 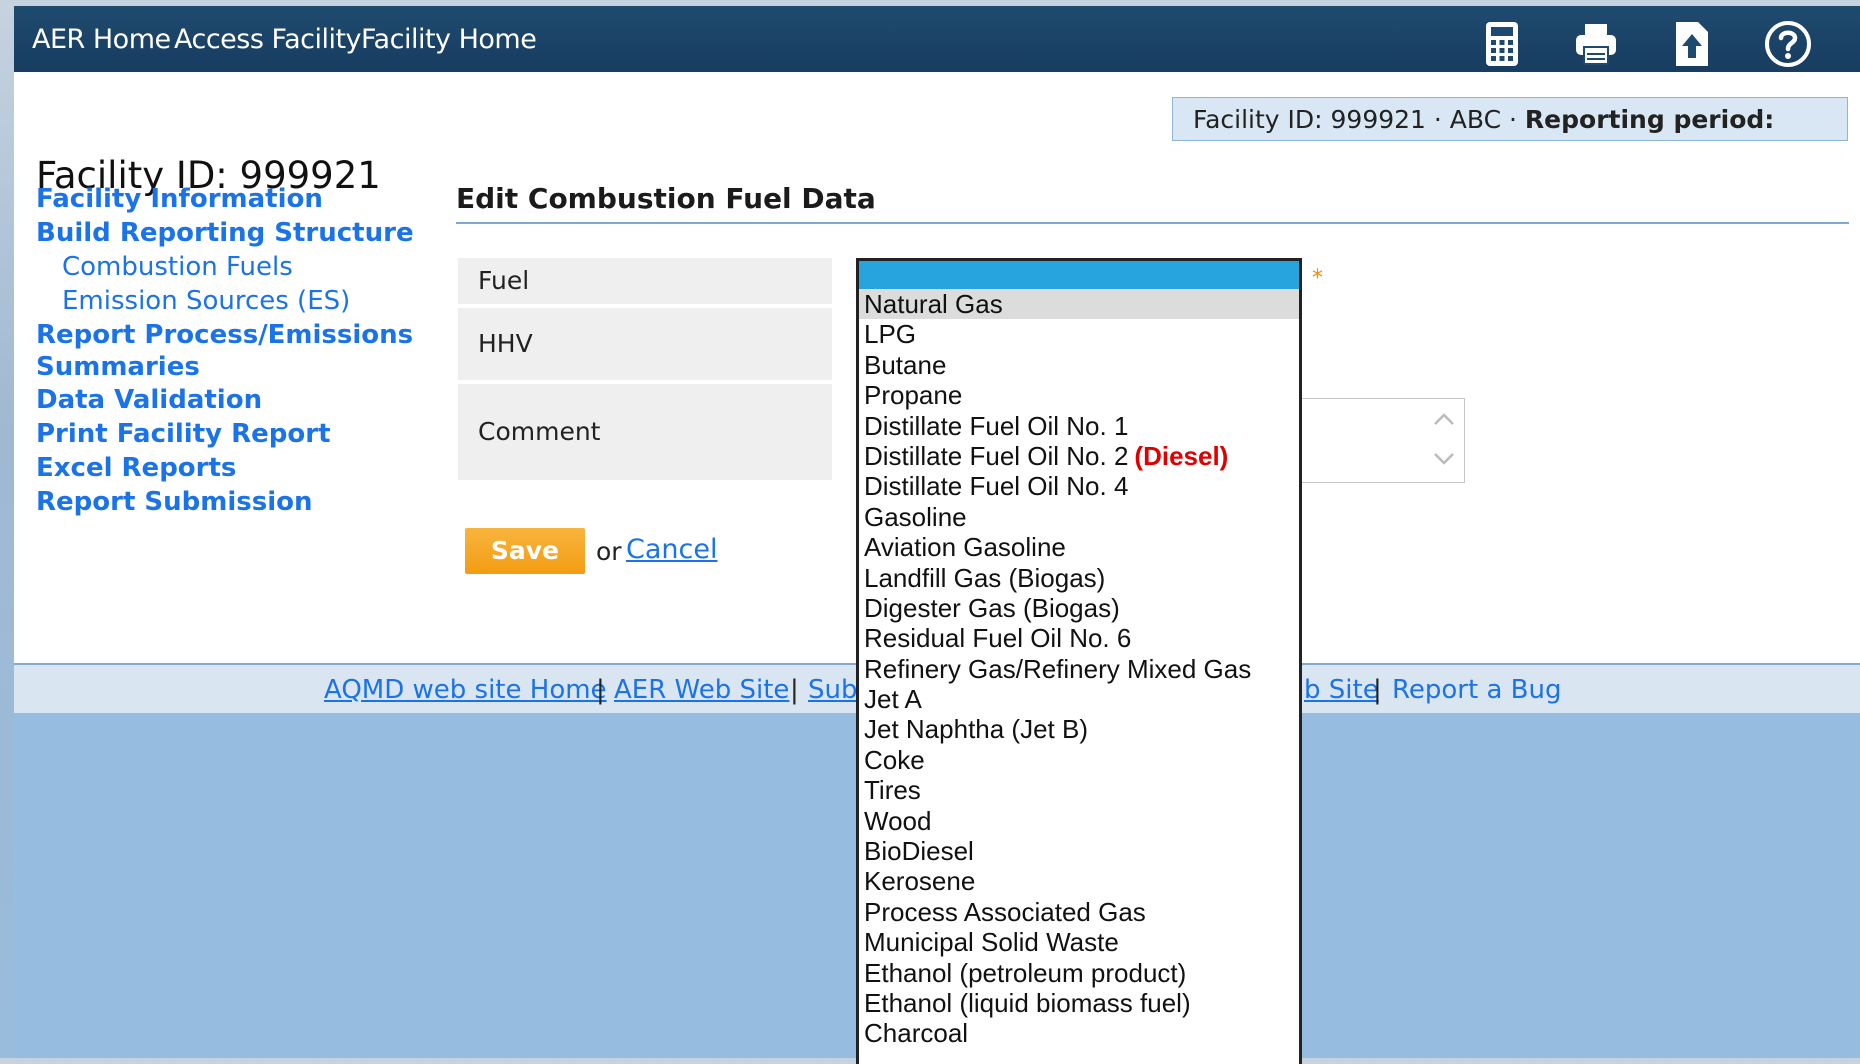 I want to click on fuel-option: Charcoal, so click(x=1079, y=1033).